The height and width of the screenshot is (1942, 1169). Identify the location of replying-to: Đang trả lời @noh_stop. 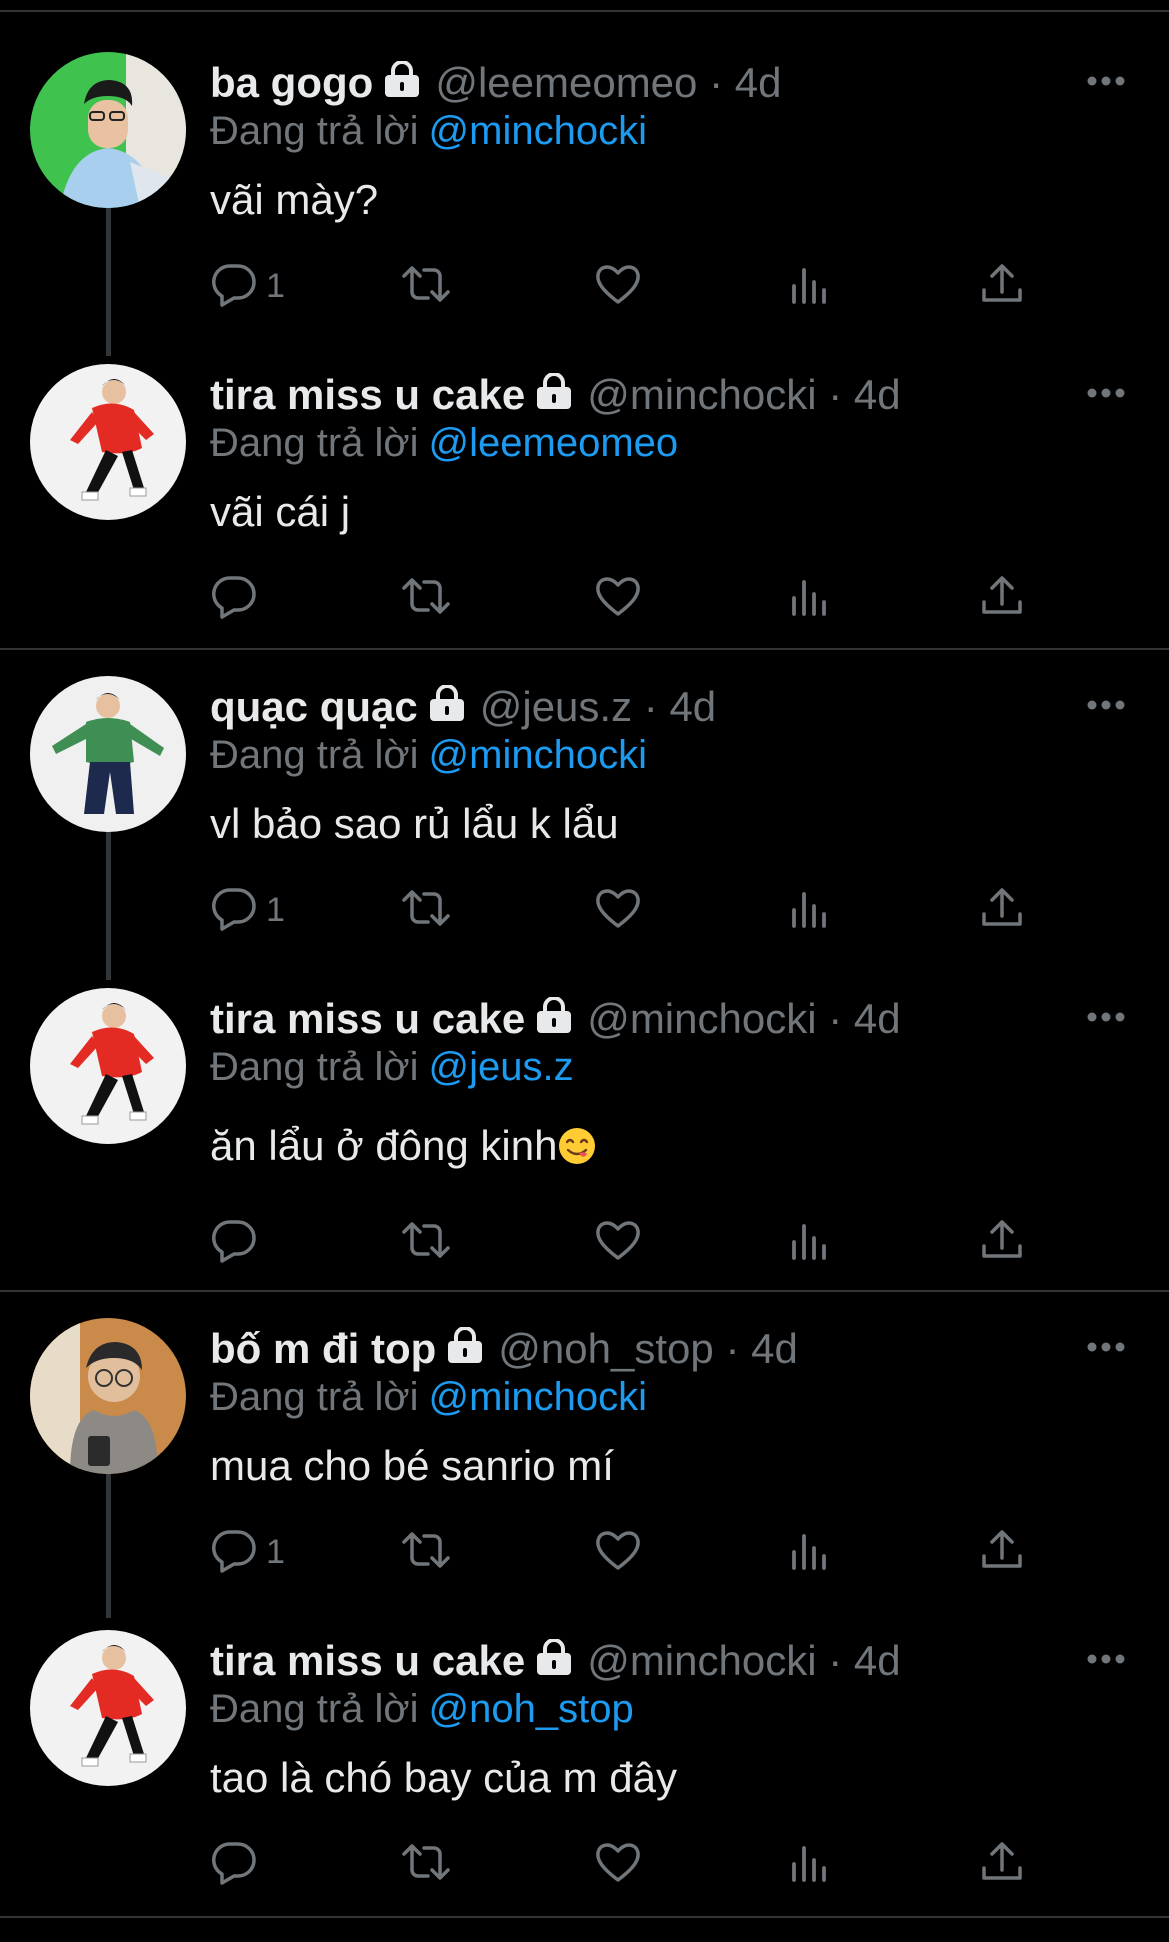
(422, 1709).